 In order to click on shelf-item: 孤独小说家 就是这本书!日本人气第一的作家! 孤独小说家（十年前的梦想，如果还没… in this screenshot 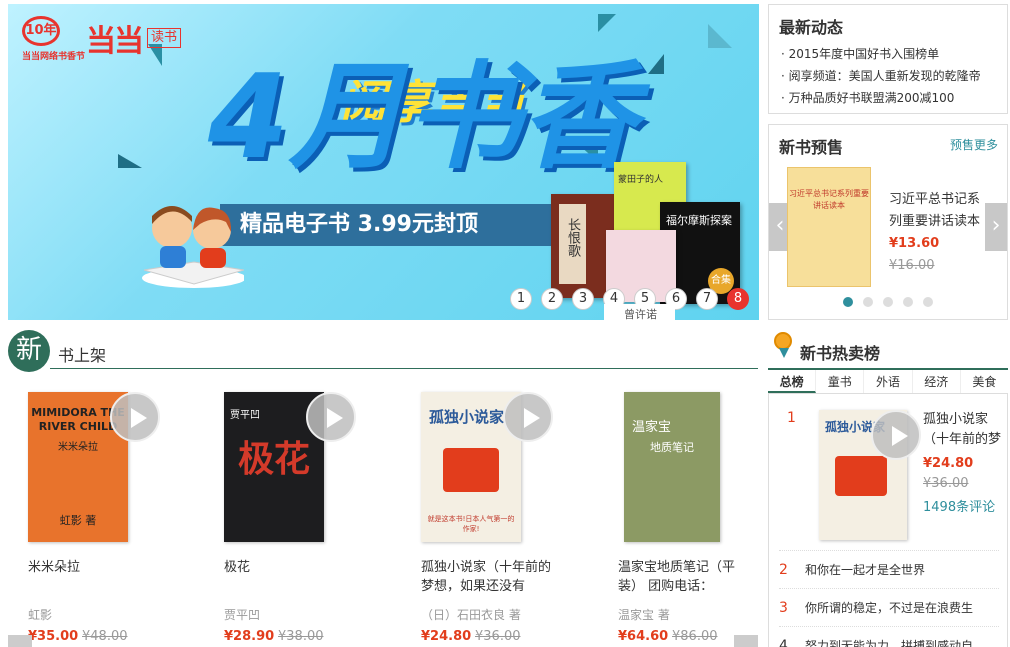, I will do `click(491, 518)`.